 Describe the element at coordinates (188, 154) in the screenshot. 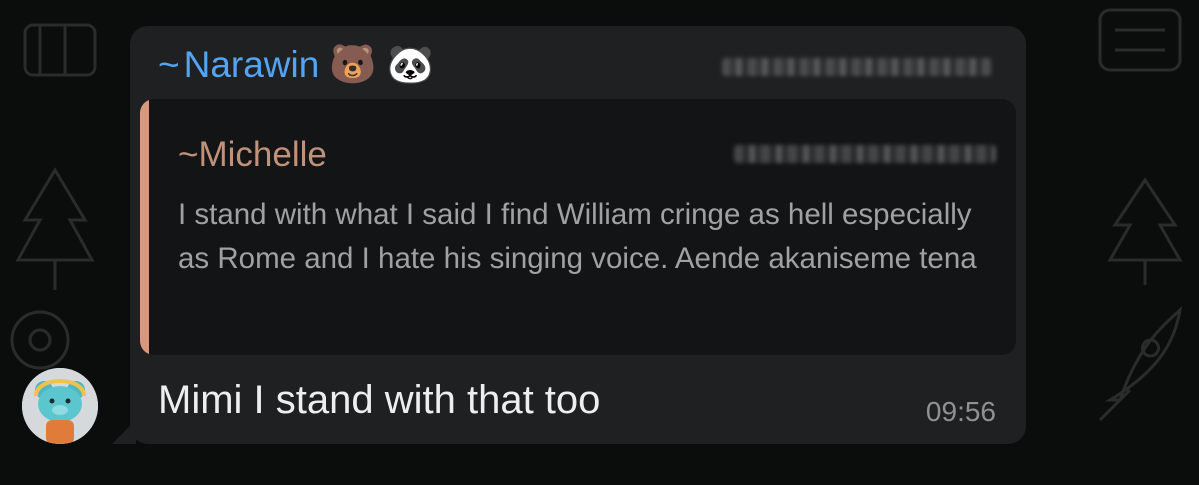

I see `quoted-sender-prefix: ~` at that location.